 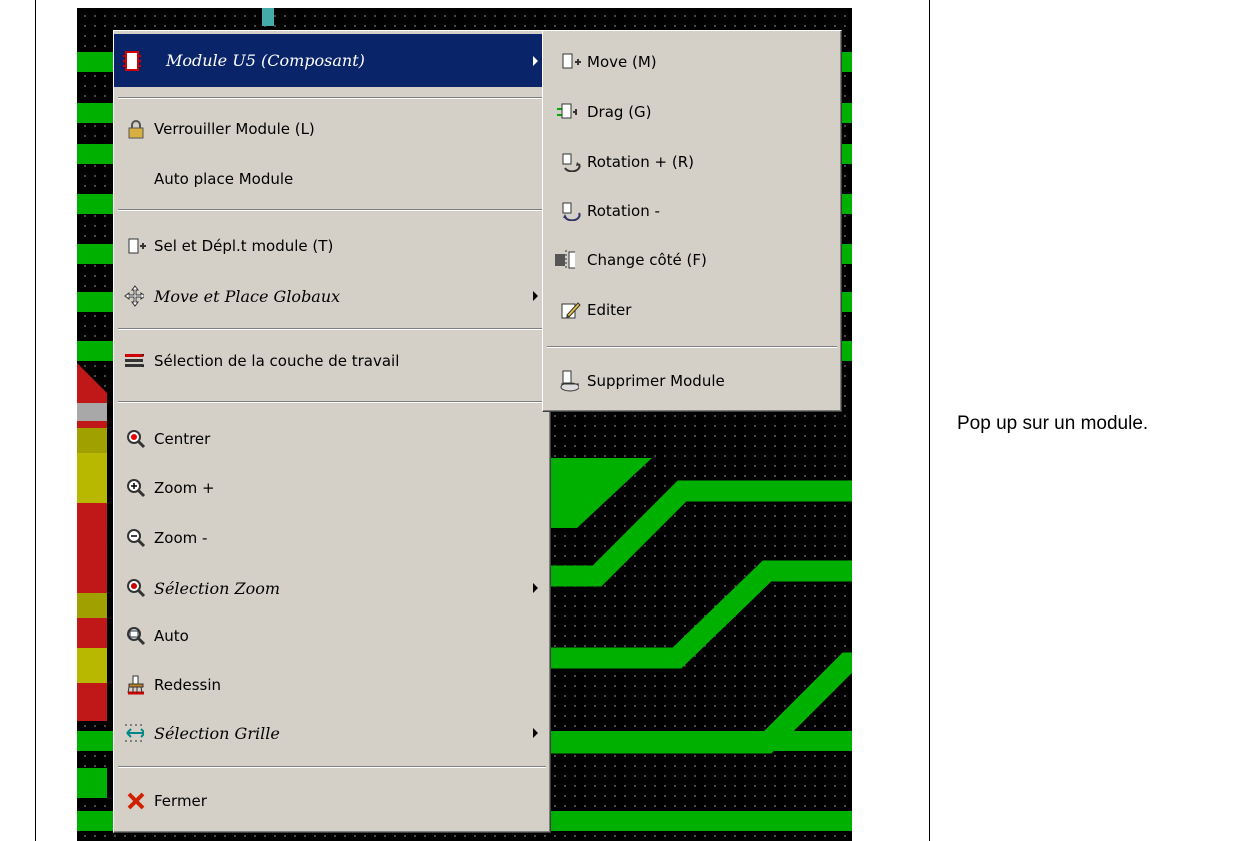 What do you see at coordinates (332, 685) in the screenshot?
I see `menu-item-redraw: Redessin` at bounding box center [332, 685].